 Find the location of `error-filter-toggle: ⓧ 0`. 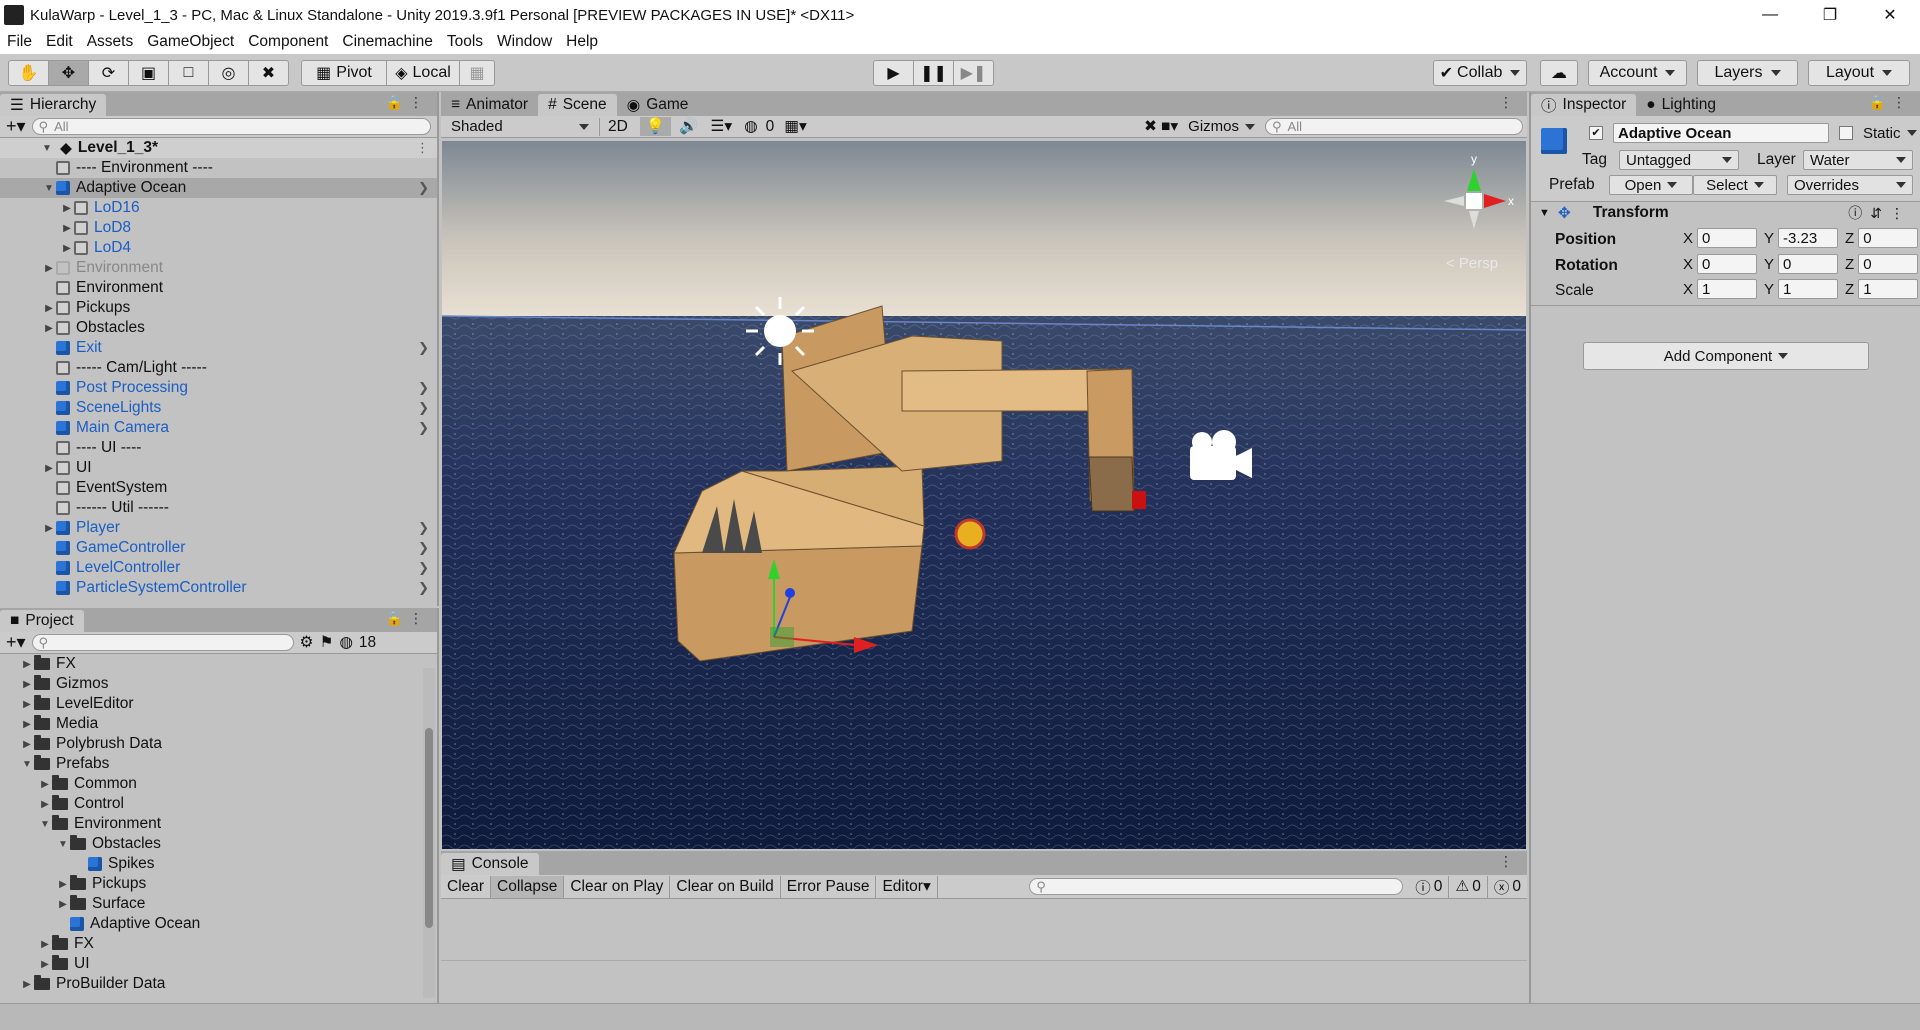

error-filter-toggle: ⓧ 0 is located at coordinates (1507, 887).